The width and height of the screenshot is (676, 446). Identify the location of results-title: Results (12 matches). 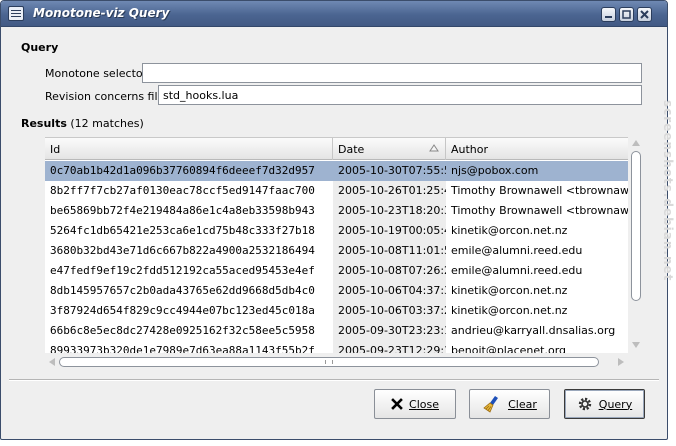
(82, 123).